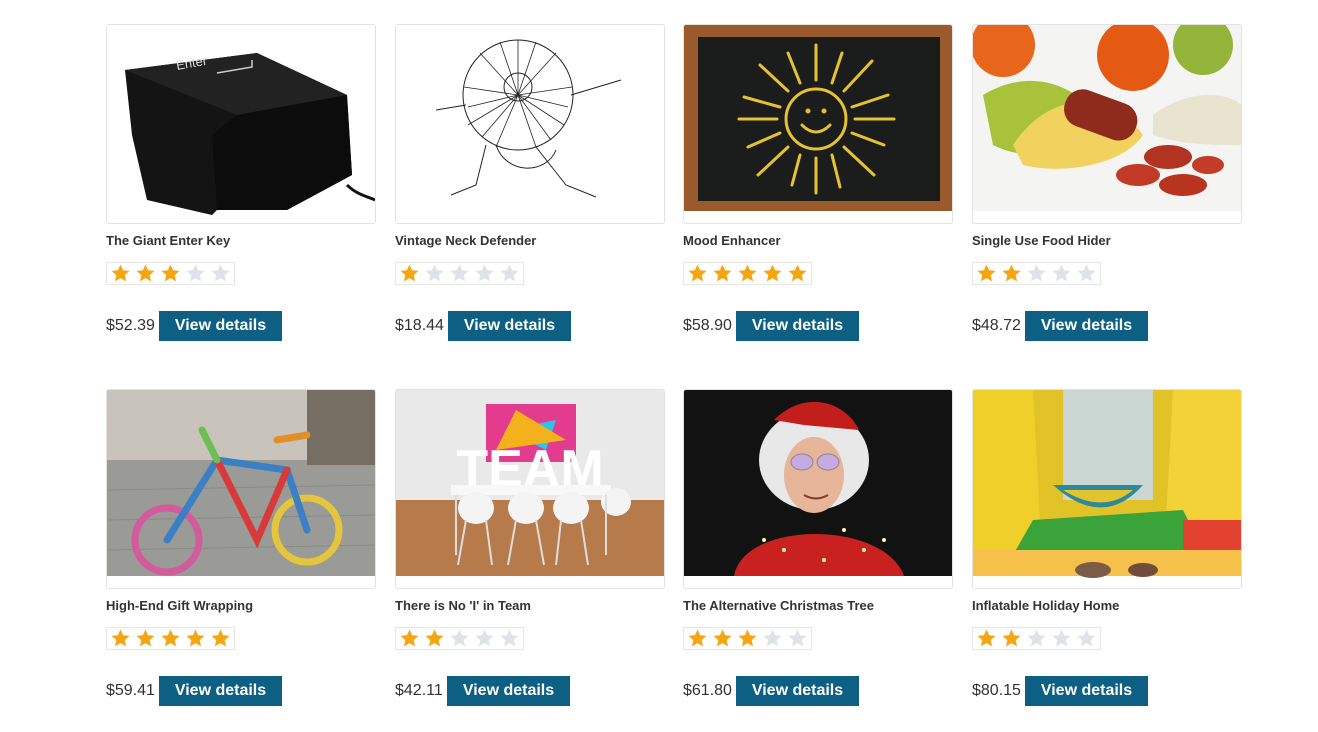  I want to click on product-price: $42.11, so click(419, 690).